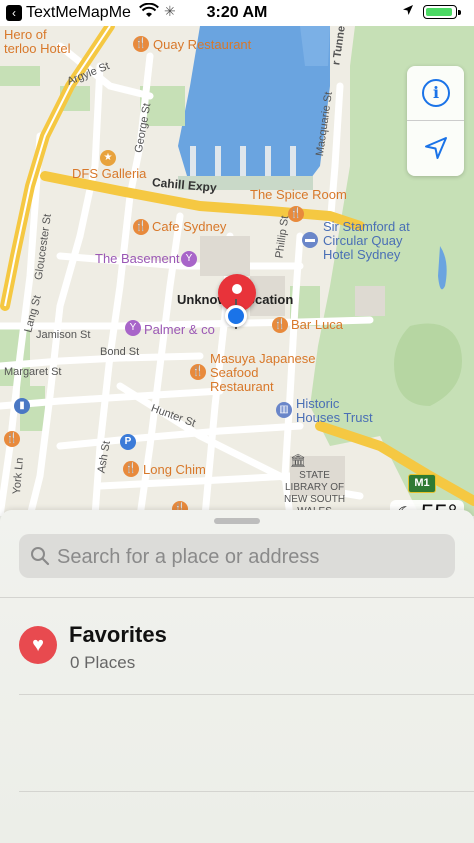  What do you see at coordinates (310, 240) in the screenshot?
I see `hotel-icon: ▬` at bounding box center [310, 240].